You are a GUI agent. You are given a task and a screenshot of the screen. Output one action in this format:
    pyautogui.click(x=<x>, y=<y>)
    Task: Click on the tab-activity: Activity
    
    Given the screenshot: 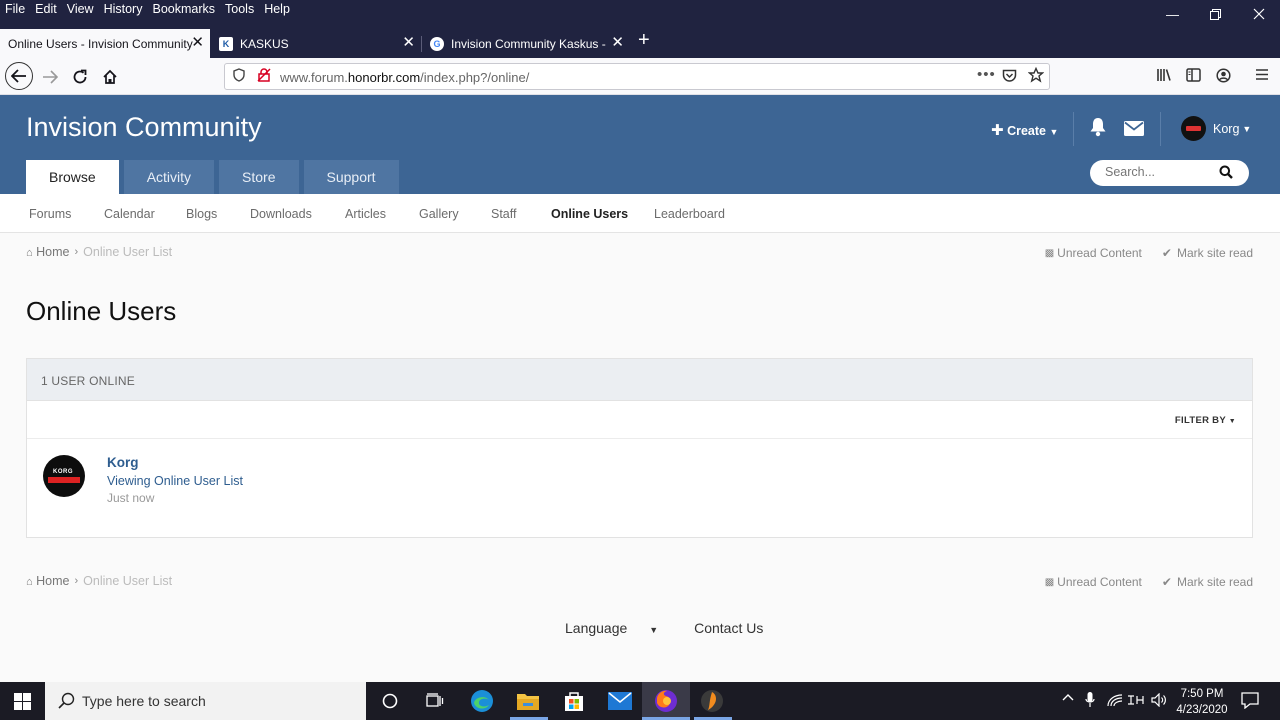 What is the action you would take?
    pyautogui.click(x=169, y=177)
    